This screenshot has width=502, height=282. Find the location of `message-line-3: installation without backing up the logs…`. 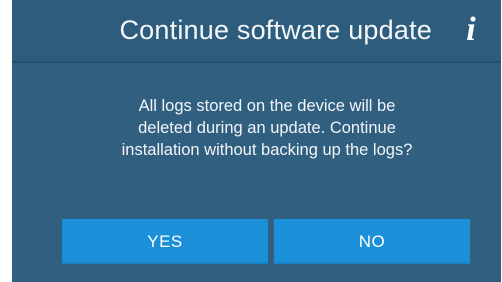

message-line-3: installation without backing up the logs… is located at coordinates (267, 150).